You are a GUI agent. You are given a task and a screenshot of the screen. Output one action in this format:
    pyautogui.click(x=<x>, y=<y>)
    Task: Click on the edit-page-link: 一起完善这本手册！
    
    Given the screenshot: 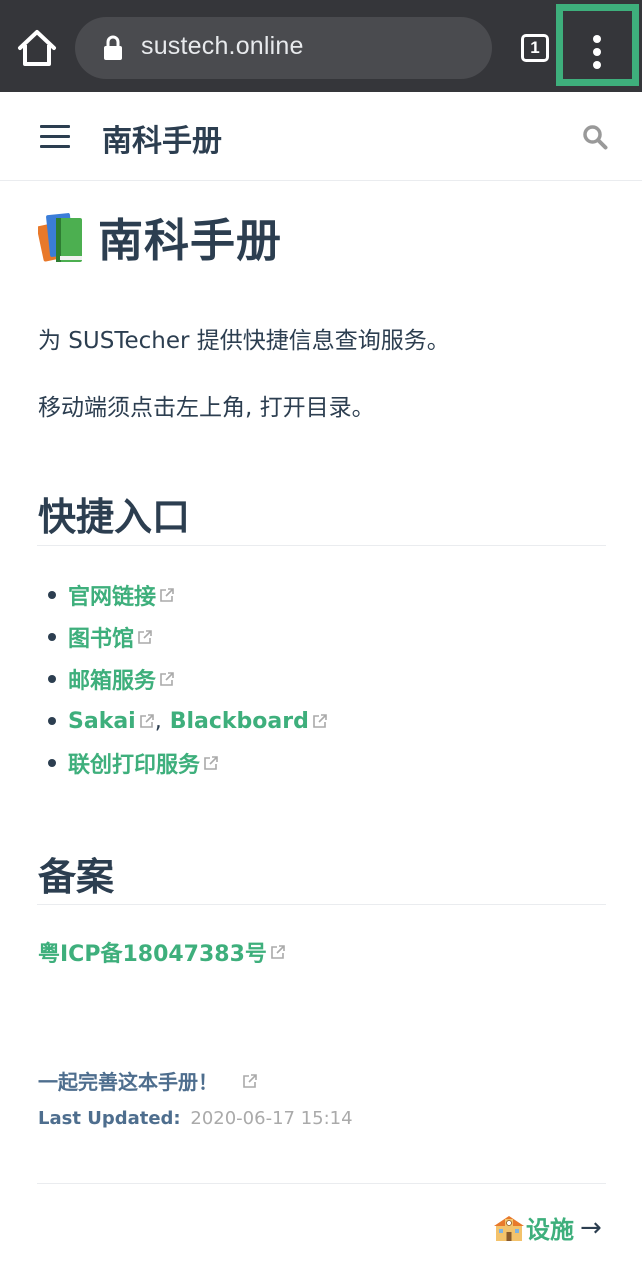 What is the action you would take?
    pyautogui.click(x=148, y=1080)
    